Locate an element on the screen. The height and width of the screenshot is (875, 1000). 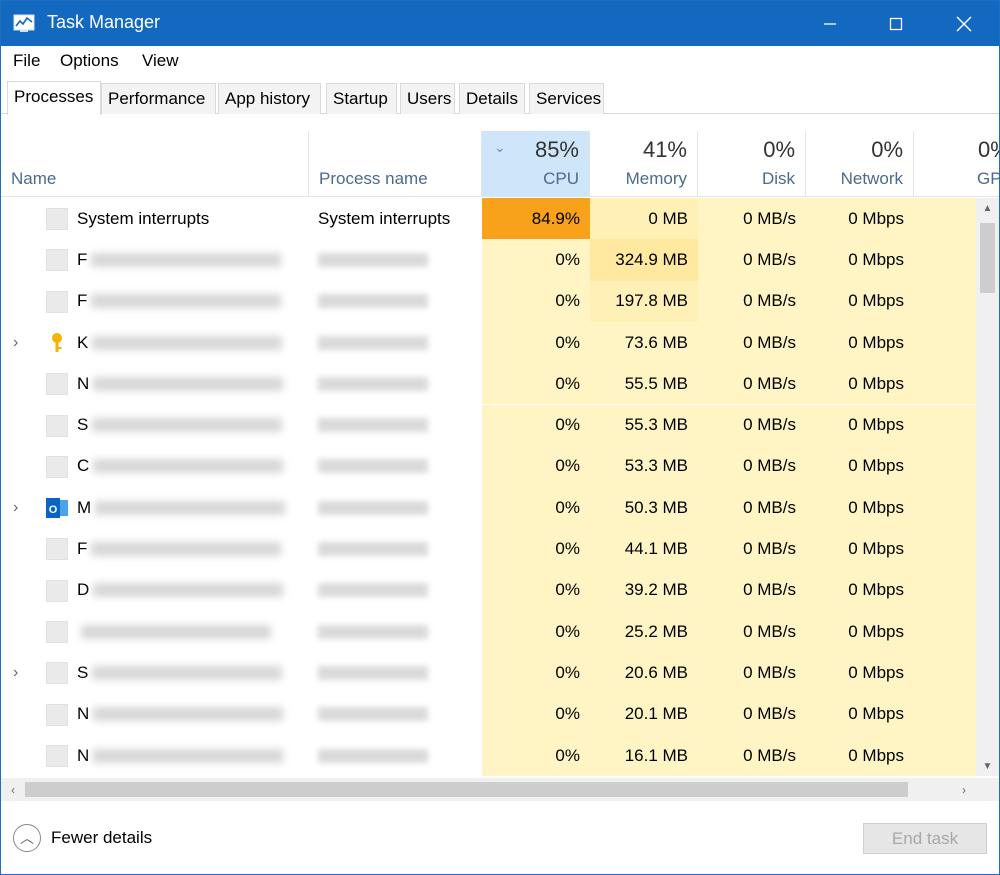
process-row: D 0% 39.2 MB 0 MB/s 0 Mbps is located at coordinates (488, 590).